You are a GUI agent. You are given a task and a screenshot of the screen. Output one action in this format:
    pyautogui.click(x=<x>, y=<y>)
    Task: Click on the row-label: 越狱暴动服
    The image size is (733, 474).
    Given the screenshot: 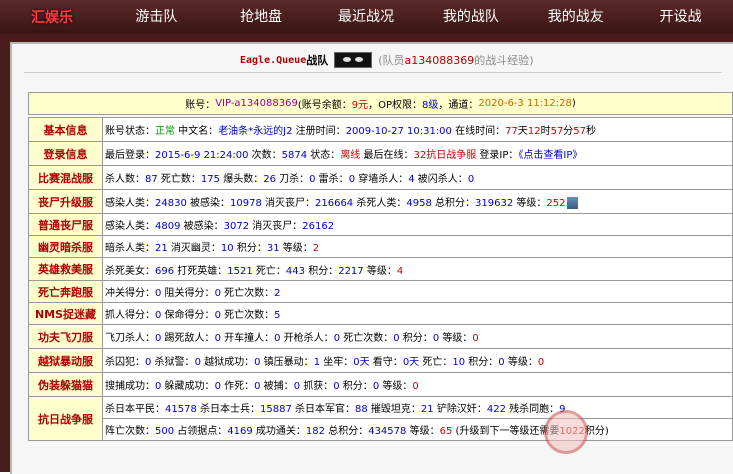 What is the action you would take?
    pyautogui.click(x=65, y=360)
    